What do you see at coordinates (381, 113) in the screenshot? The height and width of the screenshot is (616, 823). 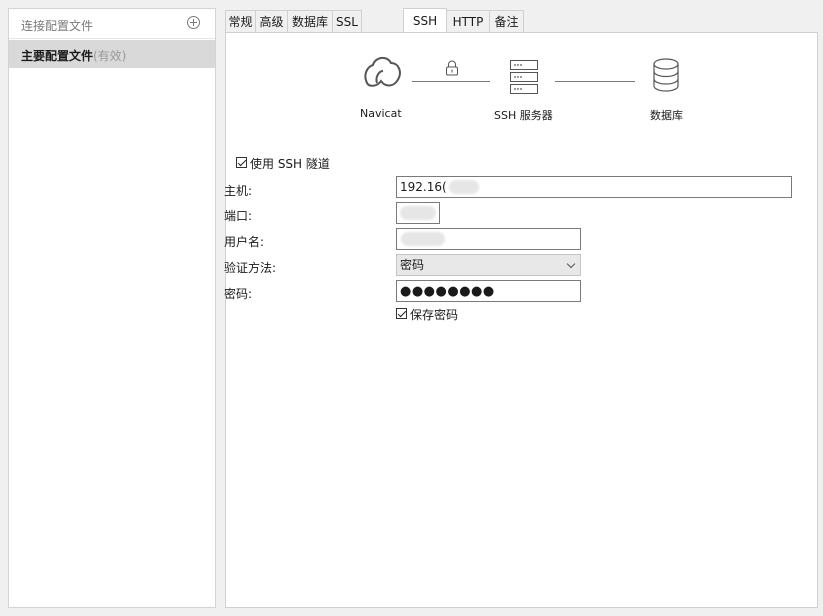 I see `navicat-label: Navicat` at bounding box center [381, 113].